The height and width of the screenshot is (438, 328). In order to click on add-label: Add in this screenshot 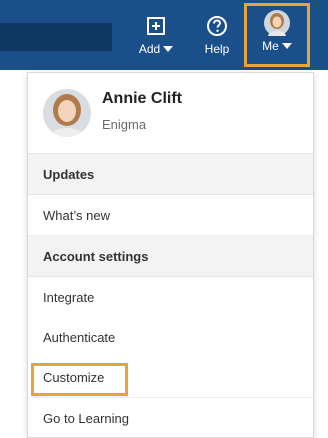, I will do `click(149, 49)`.